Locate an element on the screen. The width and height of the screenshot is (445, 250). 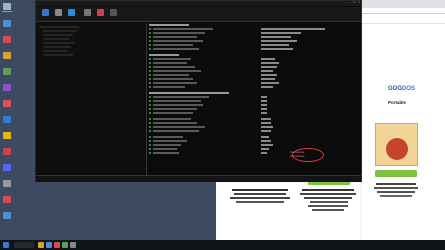
toolbar-button-monitor is located at coordinates (71, 13).